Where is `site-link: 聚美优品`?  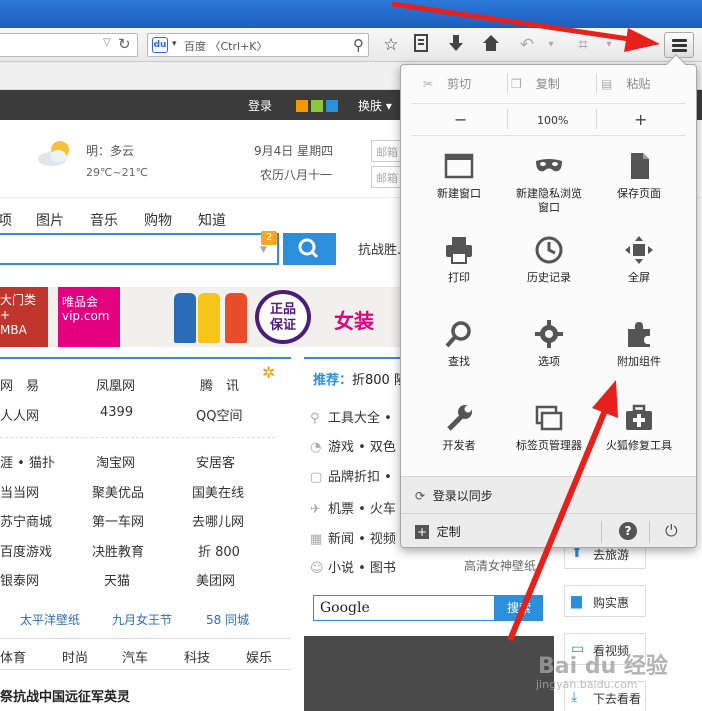 site-link: 聚美优品 is located at coordinates (118, 491).